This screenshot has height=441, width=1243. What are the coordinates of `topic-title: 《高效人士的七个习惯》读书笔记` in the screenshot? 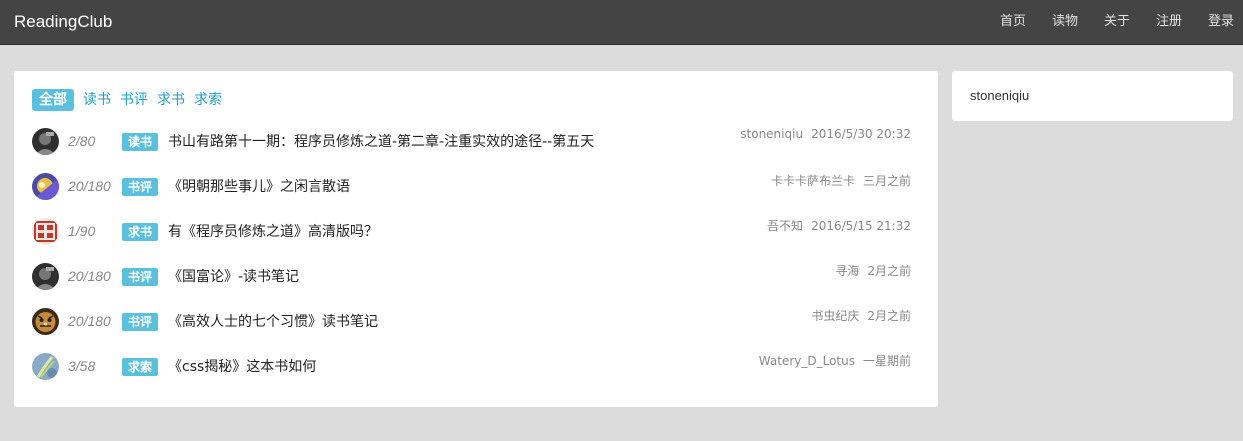 It's located at (273, 321).